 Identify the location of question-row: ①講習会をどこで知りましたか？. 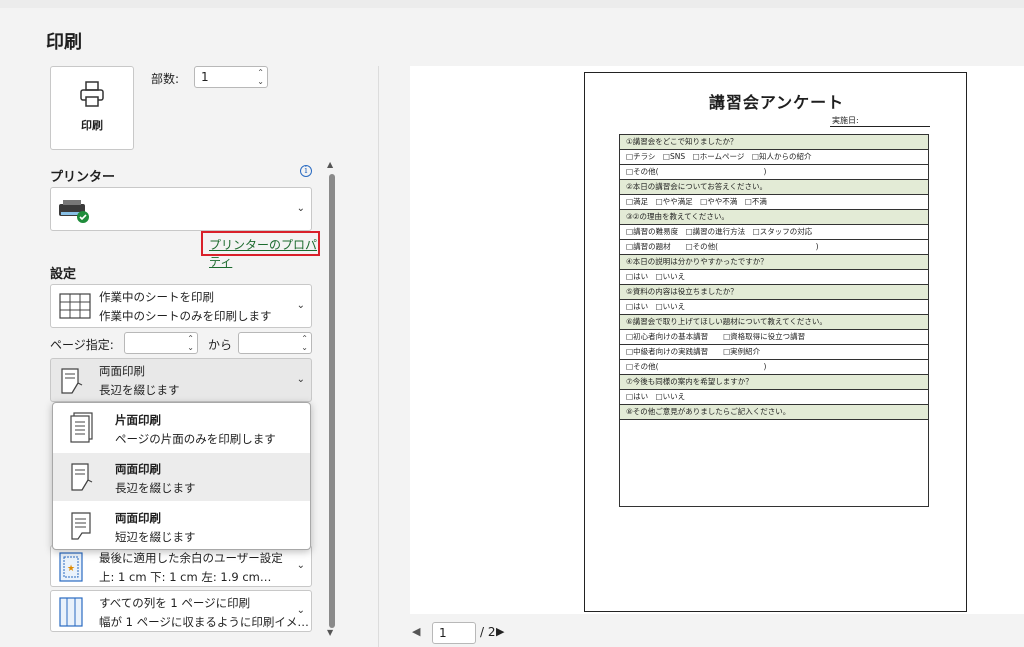
(774, 142).